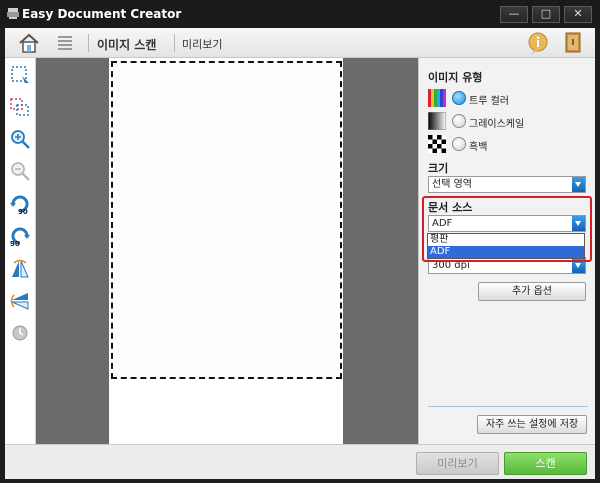 The height and width of the screenshot is (483, 600). What do you see at coordinates (20, 251) in the screenshot?
I see `tool-strip: 90 90` at bounding box center [20, 251].